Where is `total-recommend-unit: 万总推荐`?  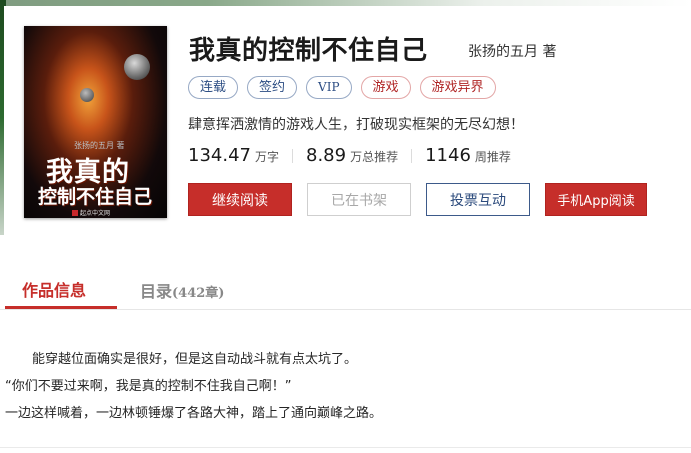 total-recommend-unit: 万总推荐 is located at coordinates (374, 157).